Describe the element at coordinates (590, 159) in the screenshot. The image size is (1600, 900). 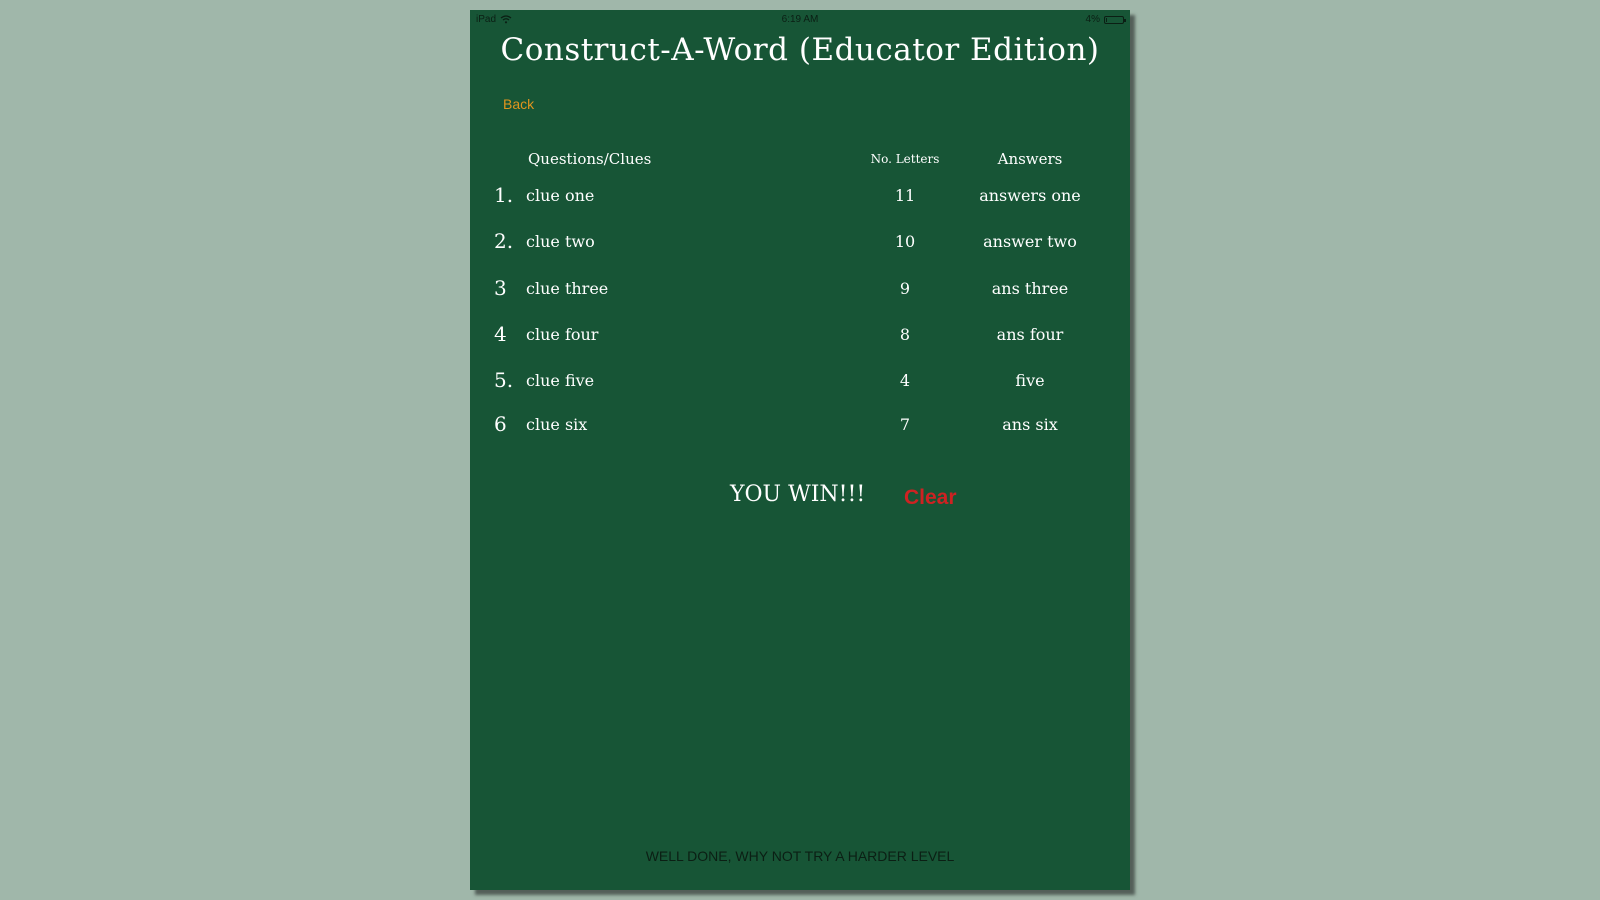
I see `header-questions-clues: Questions/Clues` at that location.